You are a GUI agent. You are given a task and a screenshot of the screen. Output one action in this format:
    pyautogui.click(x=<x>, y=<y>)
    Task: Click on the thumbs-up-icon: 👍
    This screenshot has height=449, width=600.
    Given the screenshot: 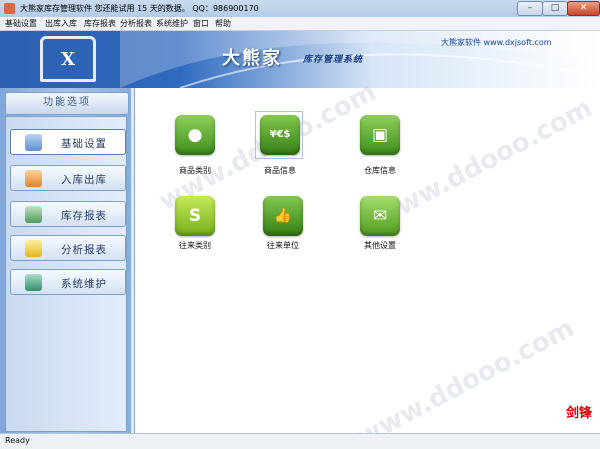 What is the action you would take?
    pyautogui.click(x=283, y=216)
    